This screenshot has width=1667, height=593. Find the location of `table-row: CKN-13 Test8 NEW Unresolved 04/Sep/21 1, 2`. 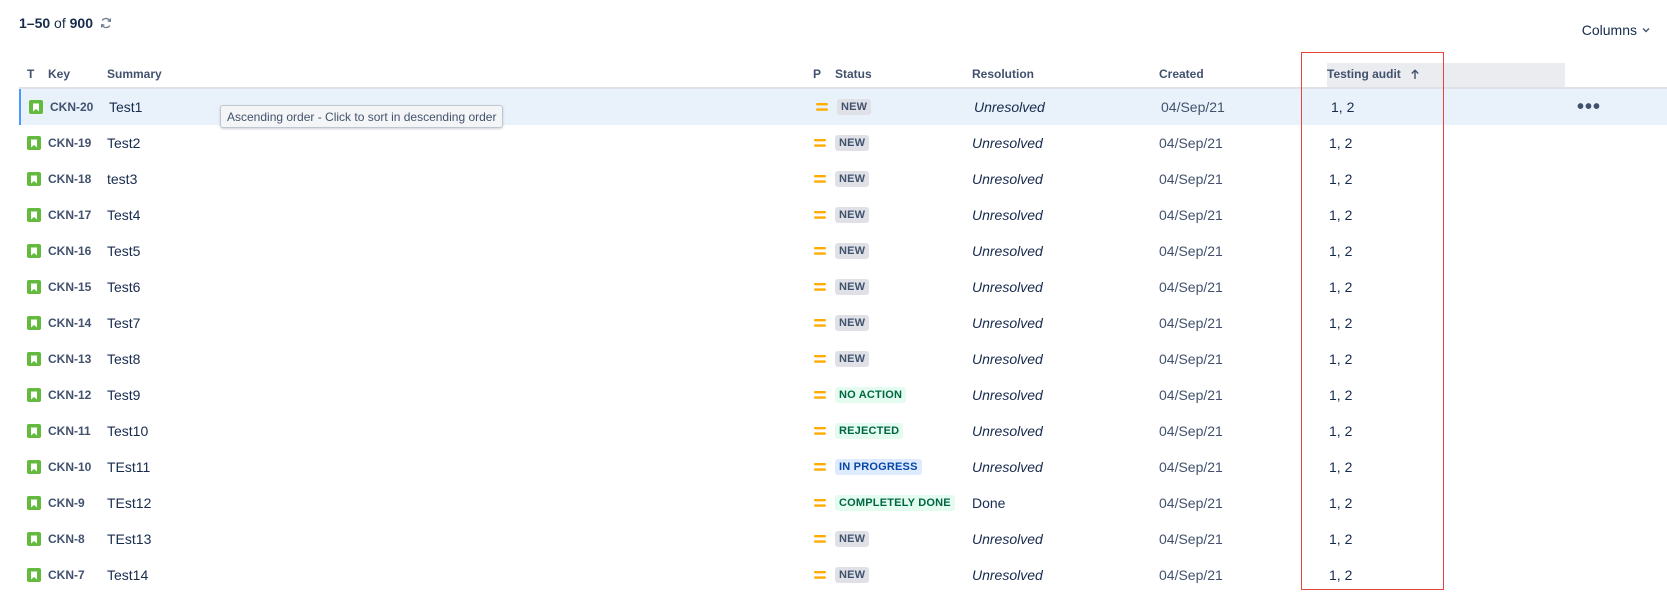

table-row: CKN-13 Test8 NEW Unresolved 04/Sep/21 1, 2 is located at coordinates (843, 359).